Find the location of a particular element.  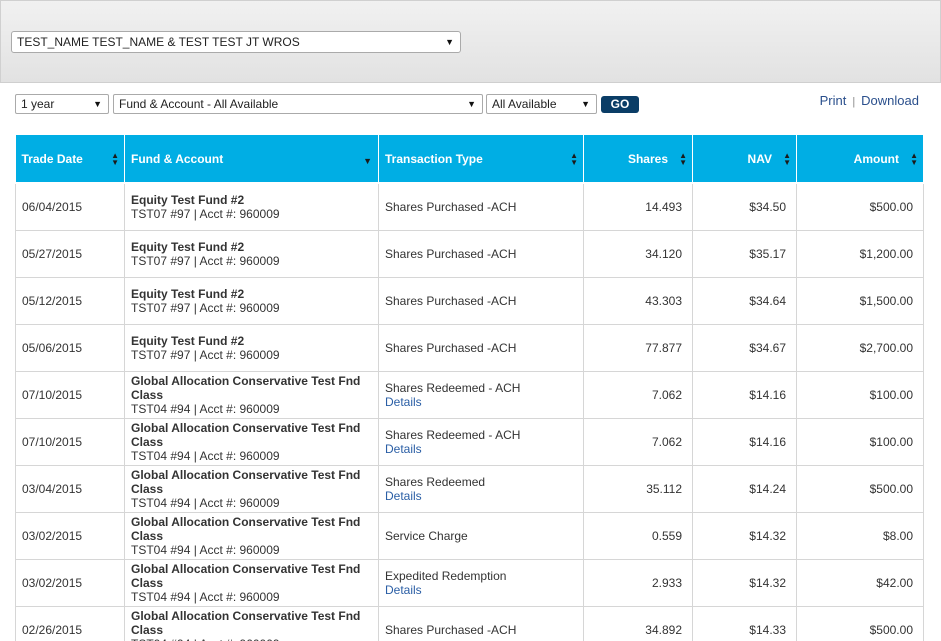

transaction-type: Service Charge is located at coordinates (426, 535).